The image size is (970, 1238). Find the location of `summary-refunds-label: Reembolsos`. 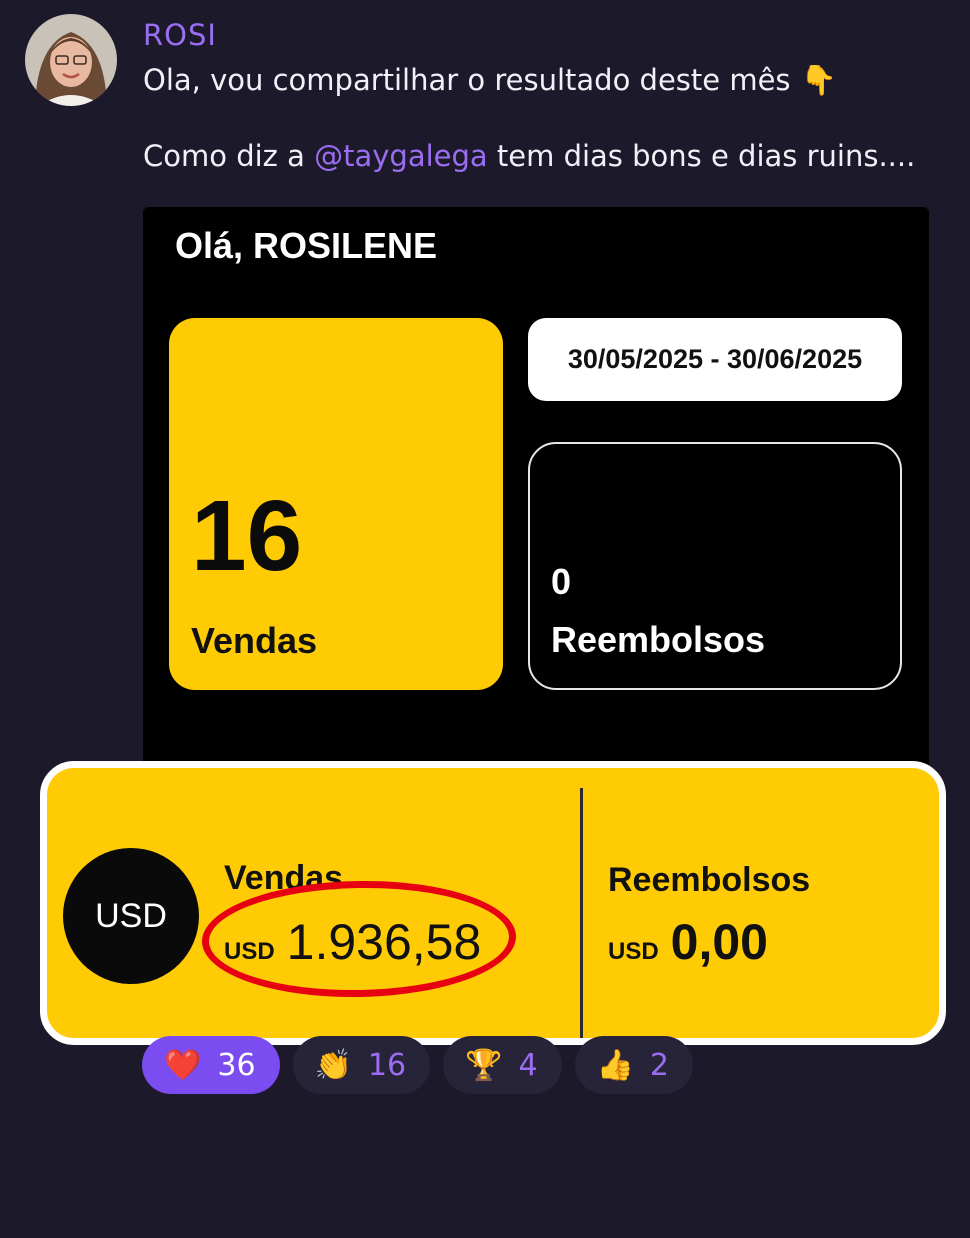

summary-refunds-label: Reembolsos is located at coordinates (709, 880).